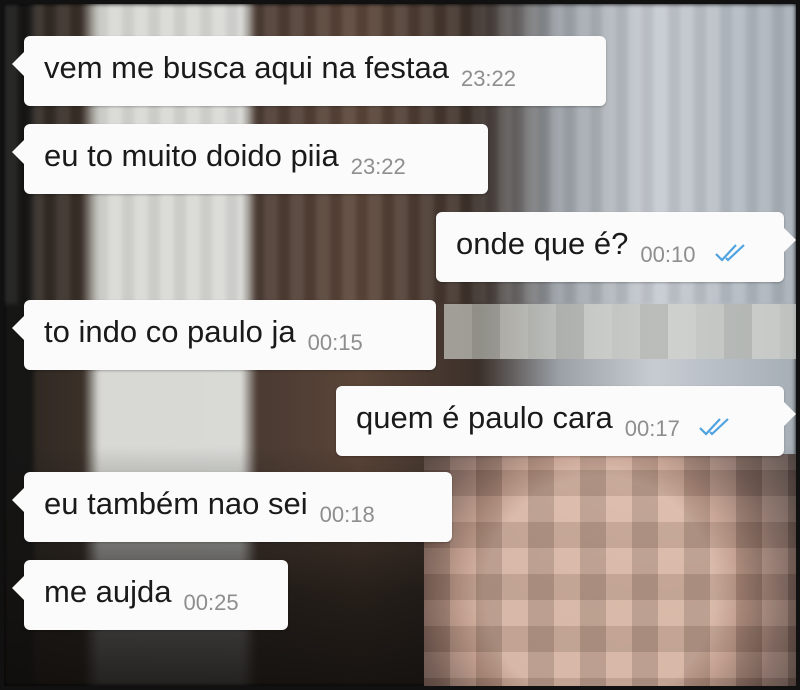  I want to click on message-bubble-incoming: eu também nao sei 00:18, so click(232, 507).